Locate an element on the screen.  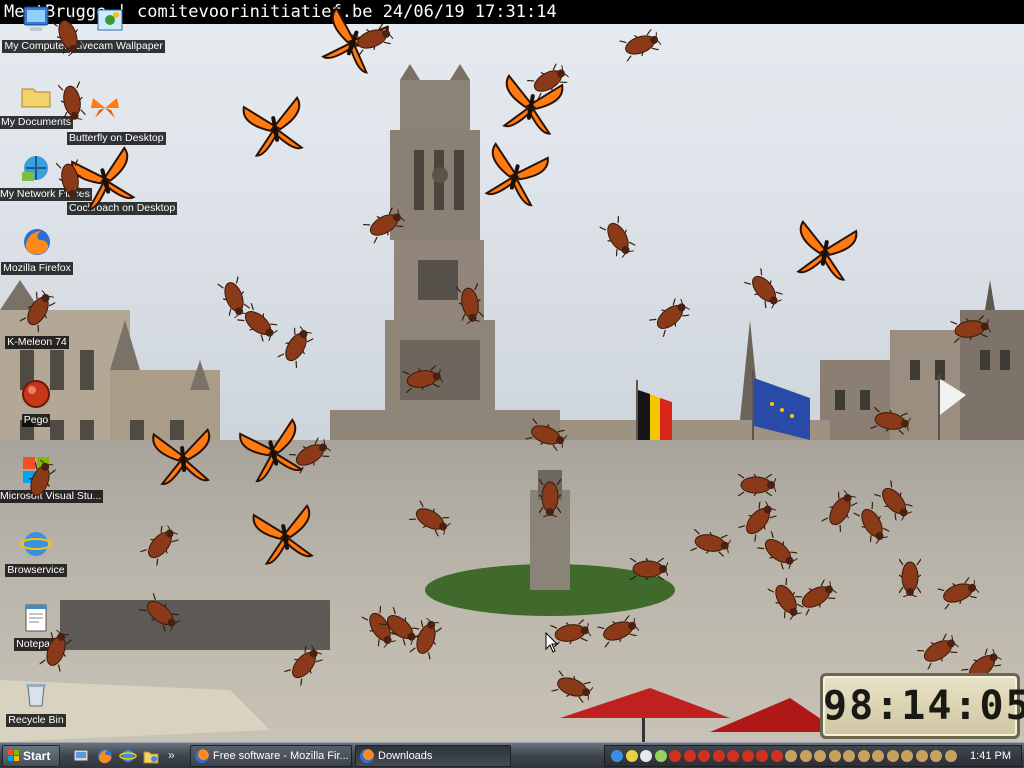
pego-icon is located at coordinates (36, 394).